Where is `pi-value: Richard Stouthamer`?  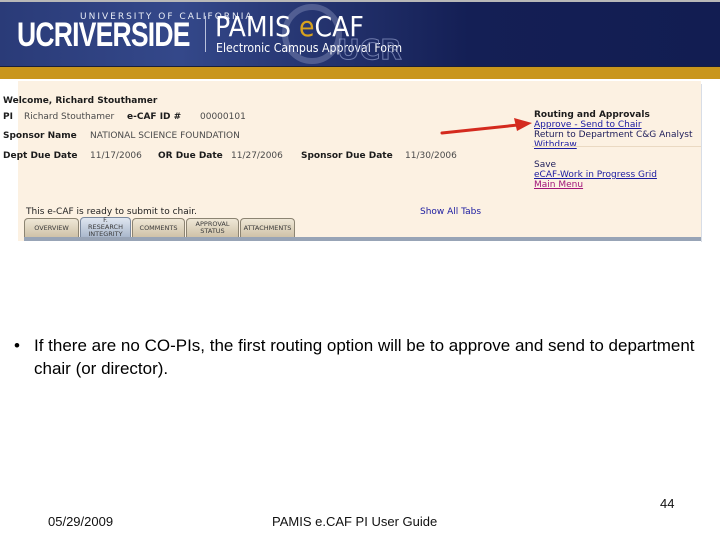
pi-value: Richard Stouthamer is located at coordinates (69, 117).